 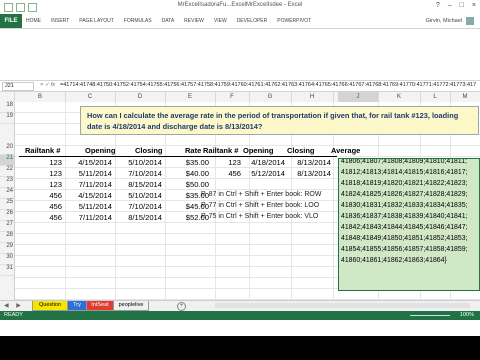 I want to click on array-line: 41824;41825;41826;41827;41828;41829;, so click(x=404, y=194).